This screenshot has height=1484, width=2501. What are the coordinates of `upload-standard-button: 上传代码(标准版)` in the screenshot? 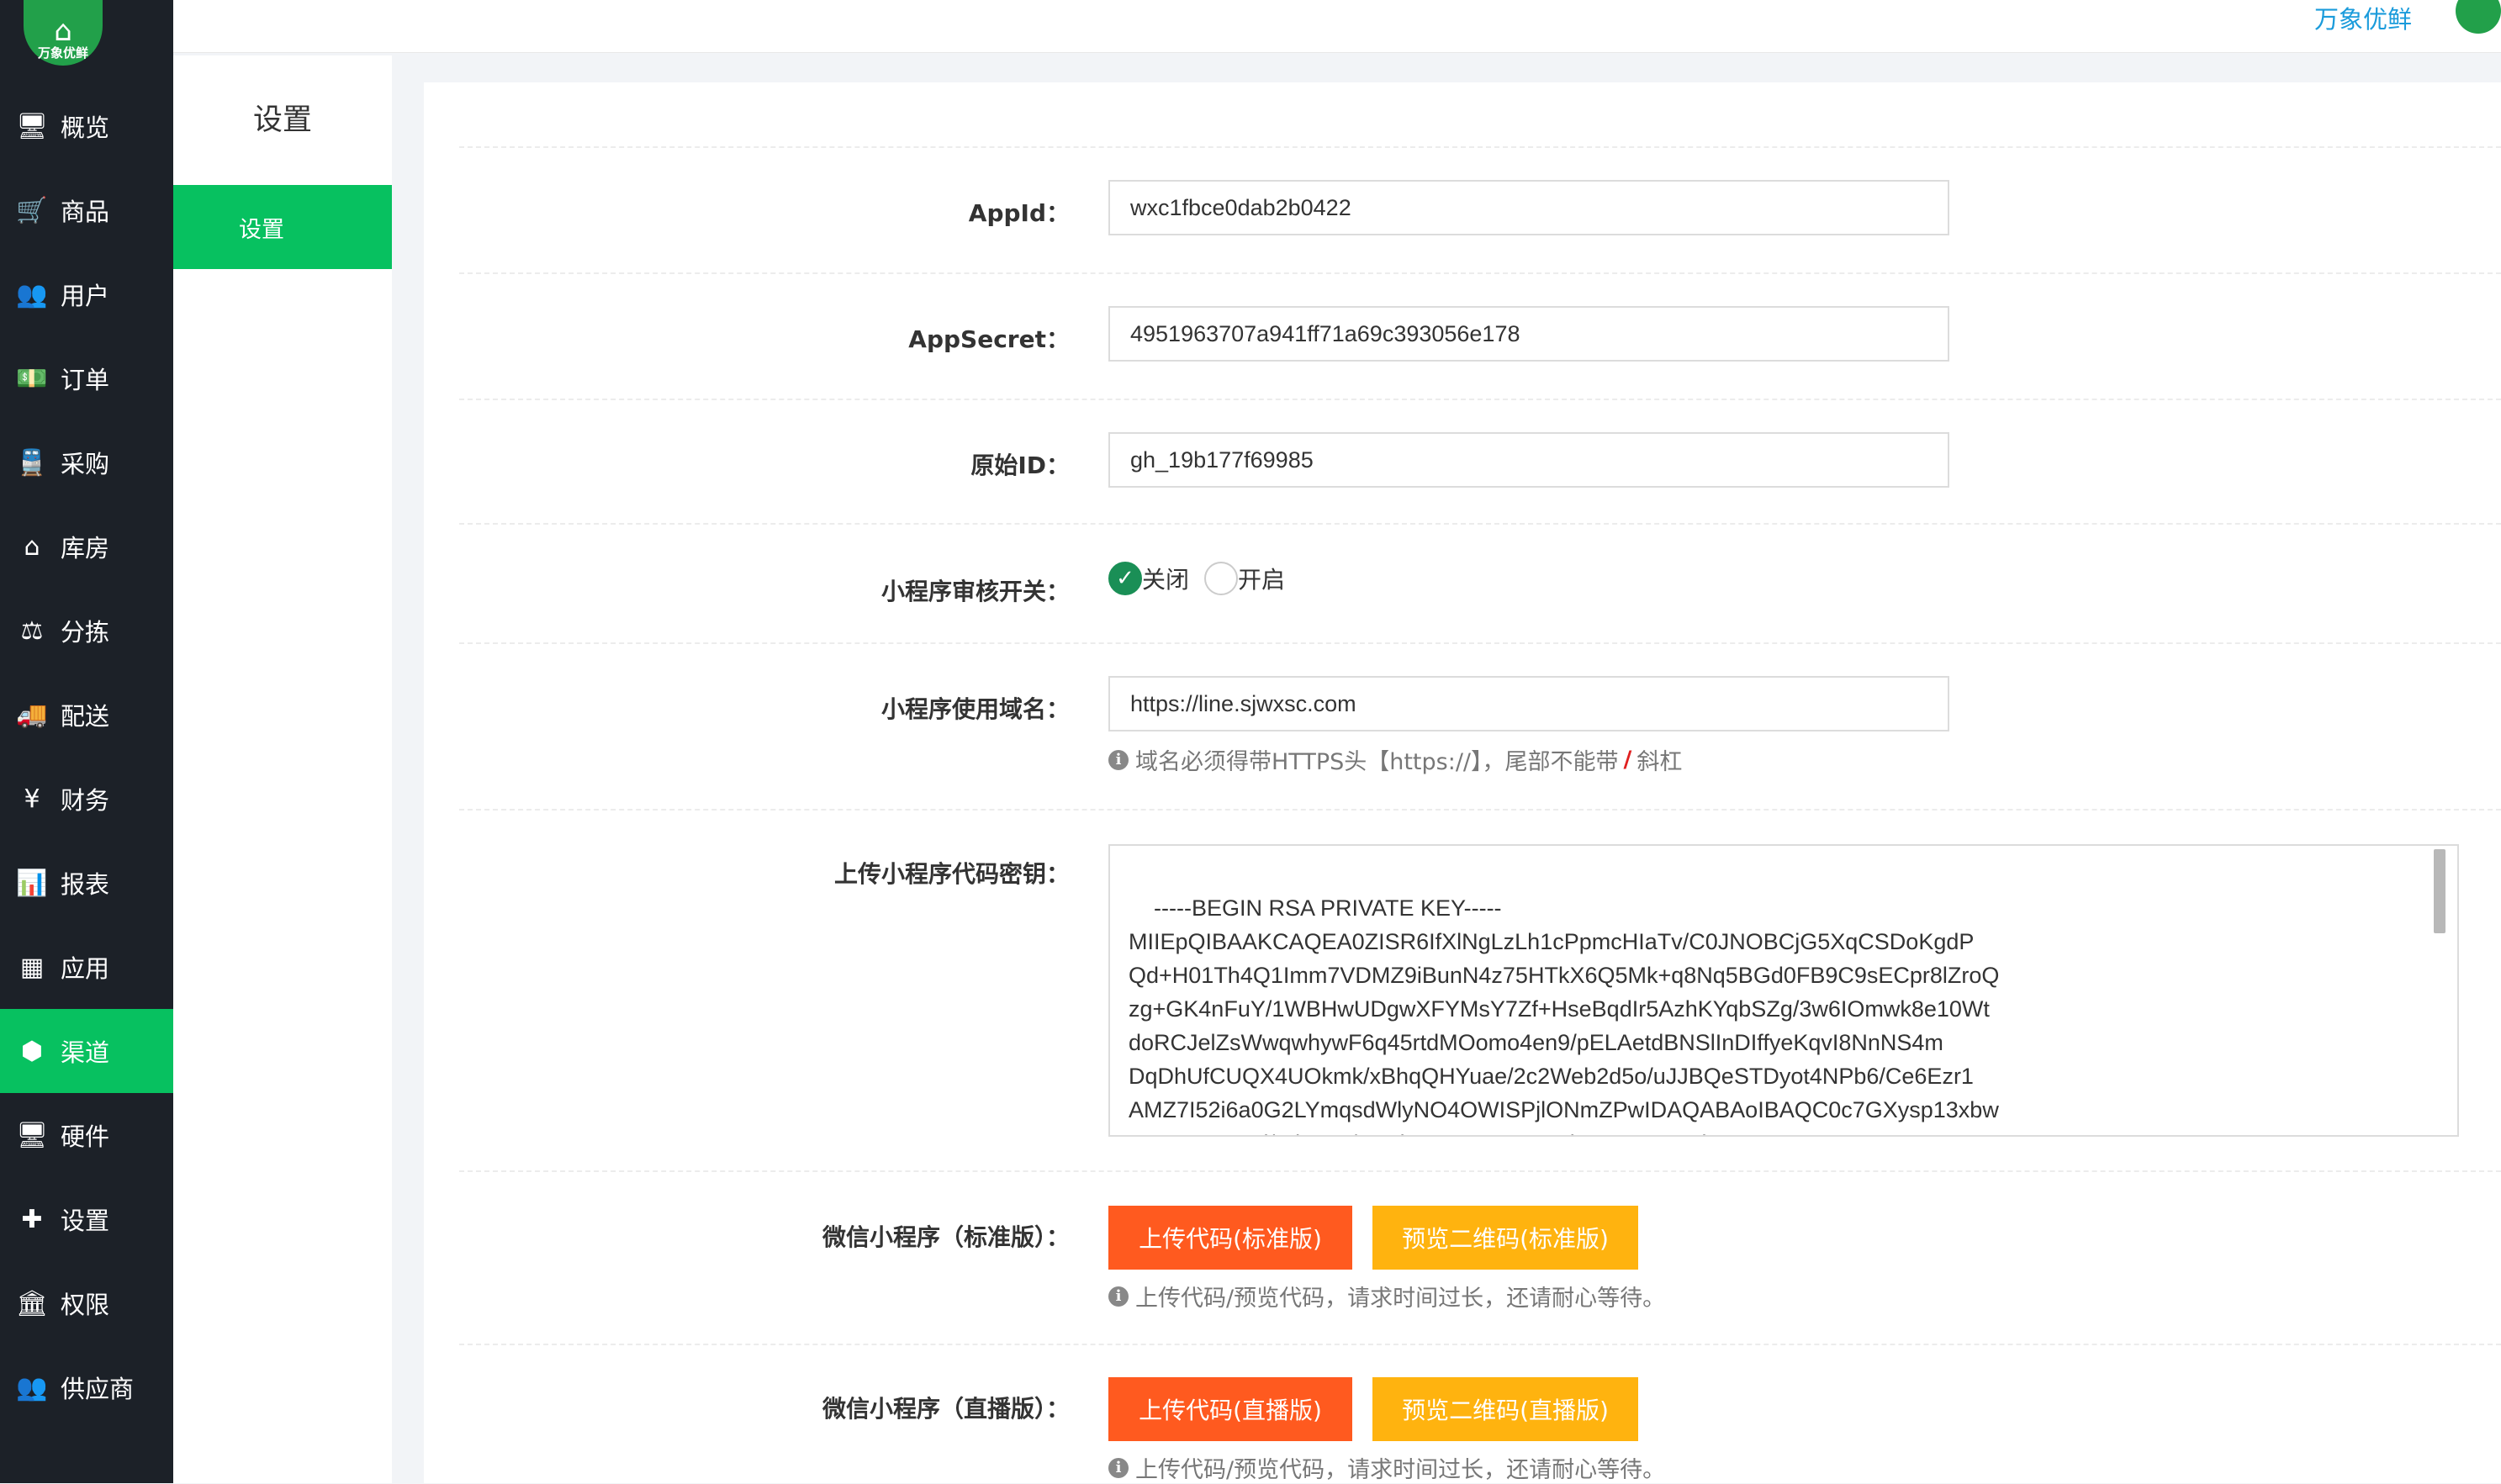 It's located at (1230, 1238).